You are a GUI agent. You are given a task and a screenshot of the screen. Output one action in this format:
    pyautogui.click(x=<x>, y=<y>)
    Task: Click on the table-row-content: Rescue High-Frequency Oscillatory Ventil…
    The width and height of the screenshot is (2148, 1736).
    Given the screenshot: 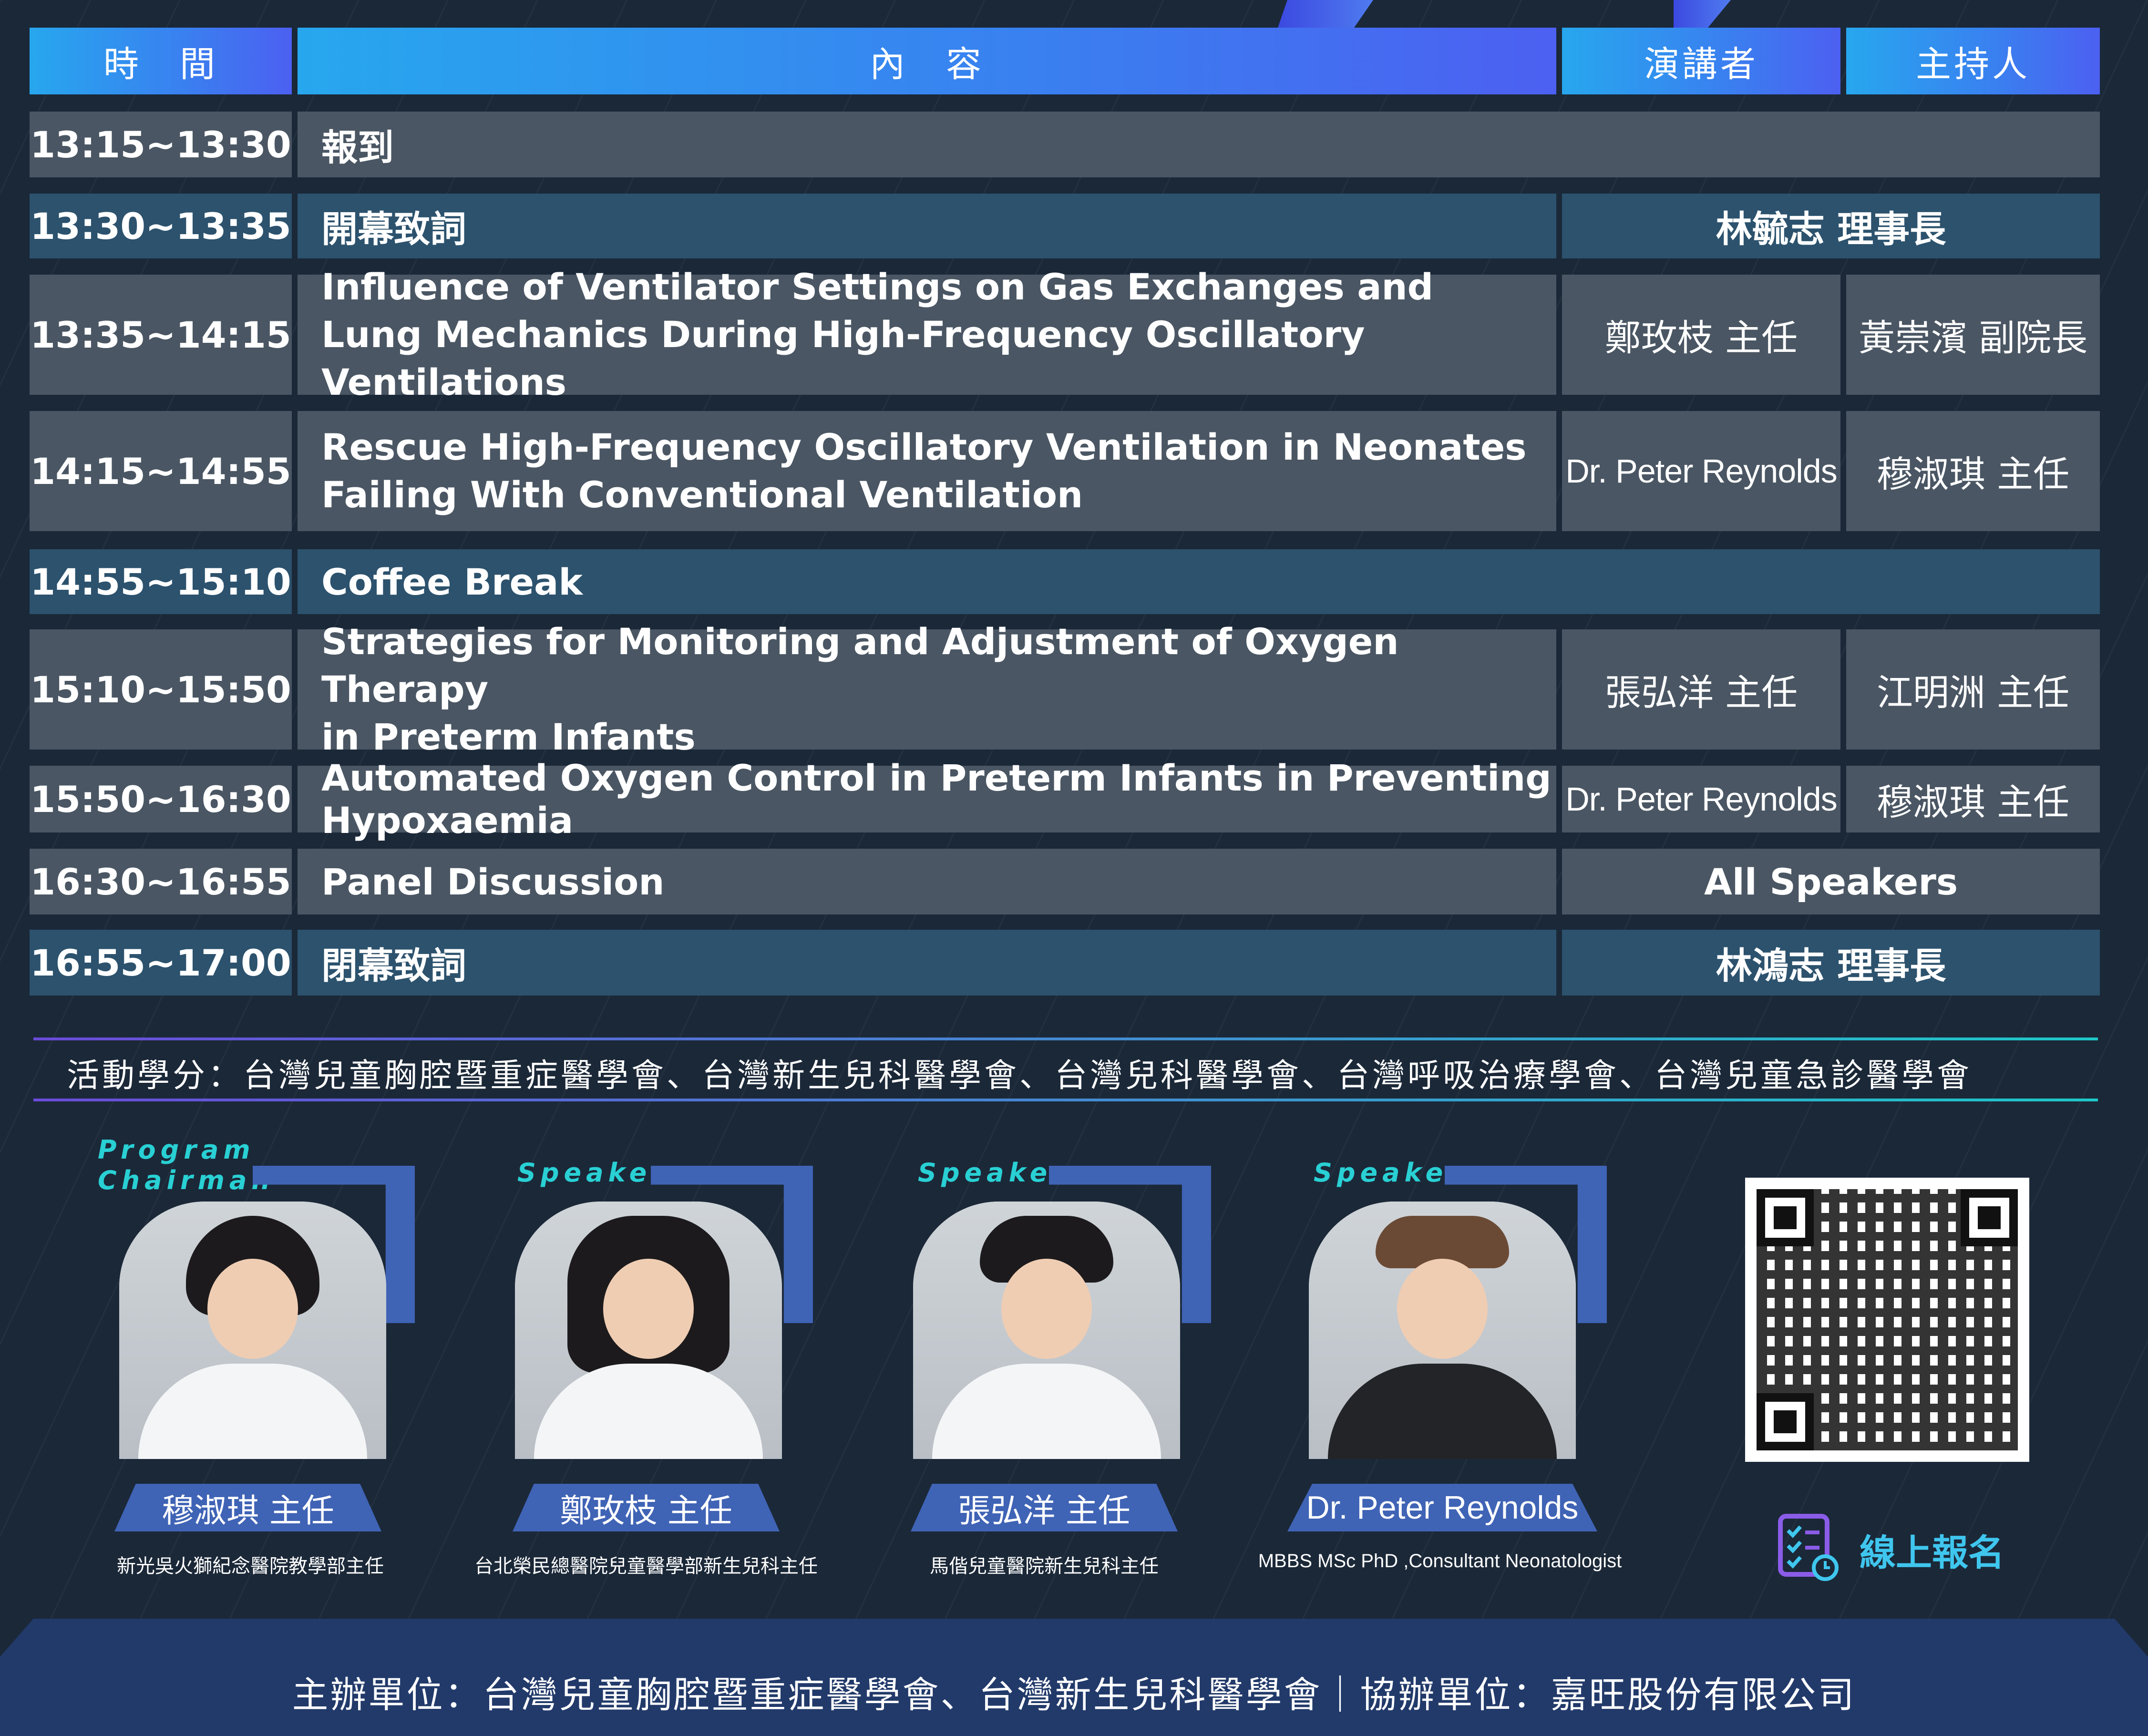 What is the action you would take?
    pyautogui.click(x=927, y=471)
    